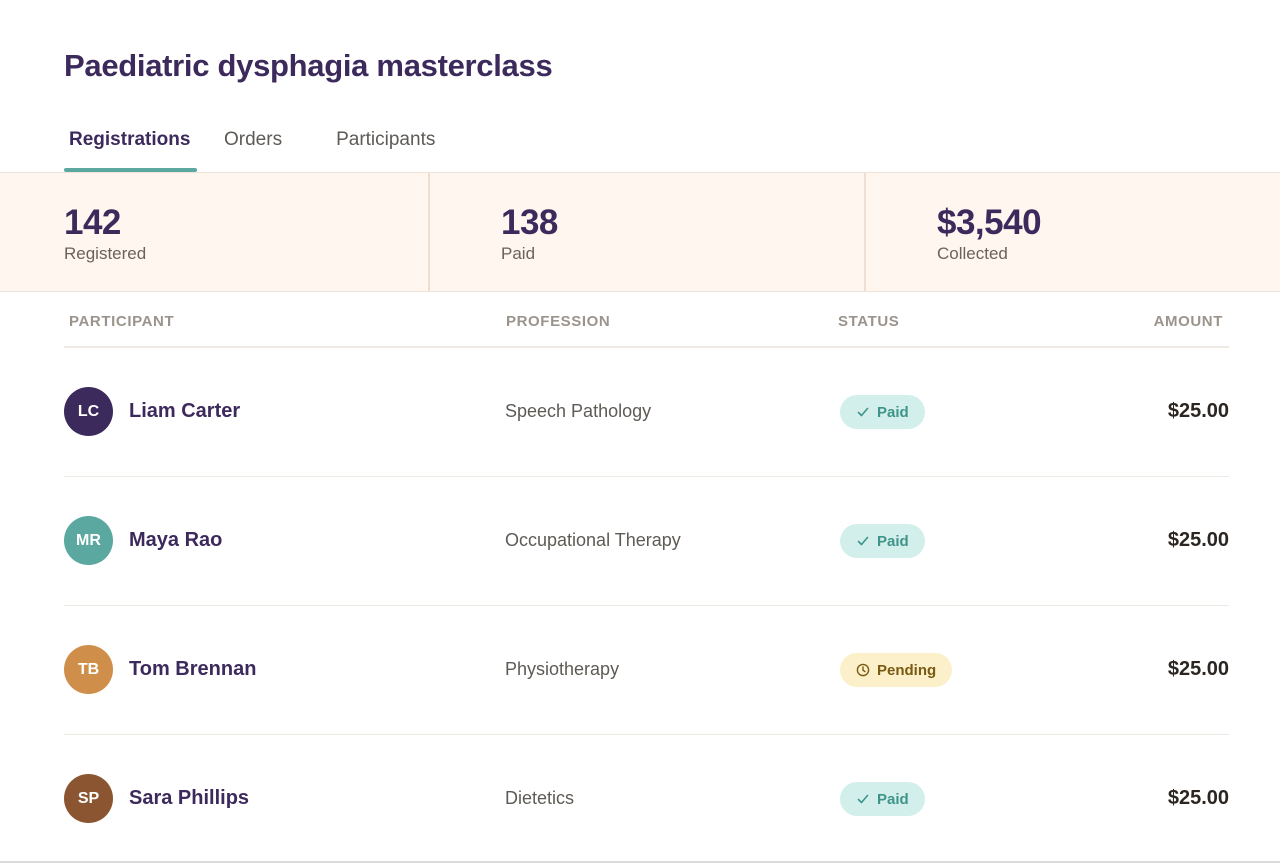 This screenshot has height=863, width=1280. What do you see at coordinates (540, 798) in the screenshot?
I see `profession-cell: Dietetics` at bounding box center [540, 798].